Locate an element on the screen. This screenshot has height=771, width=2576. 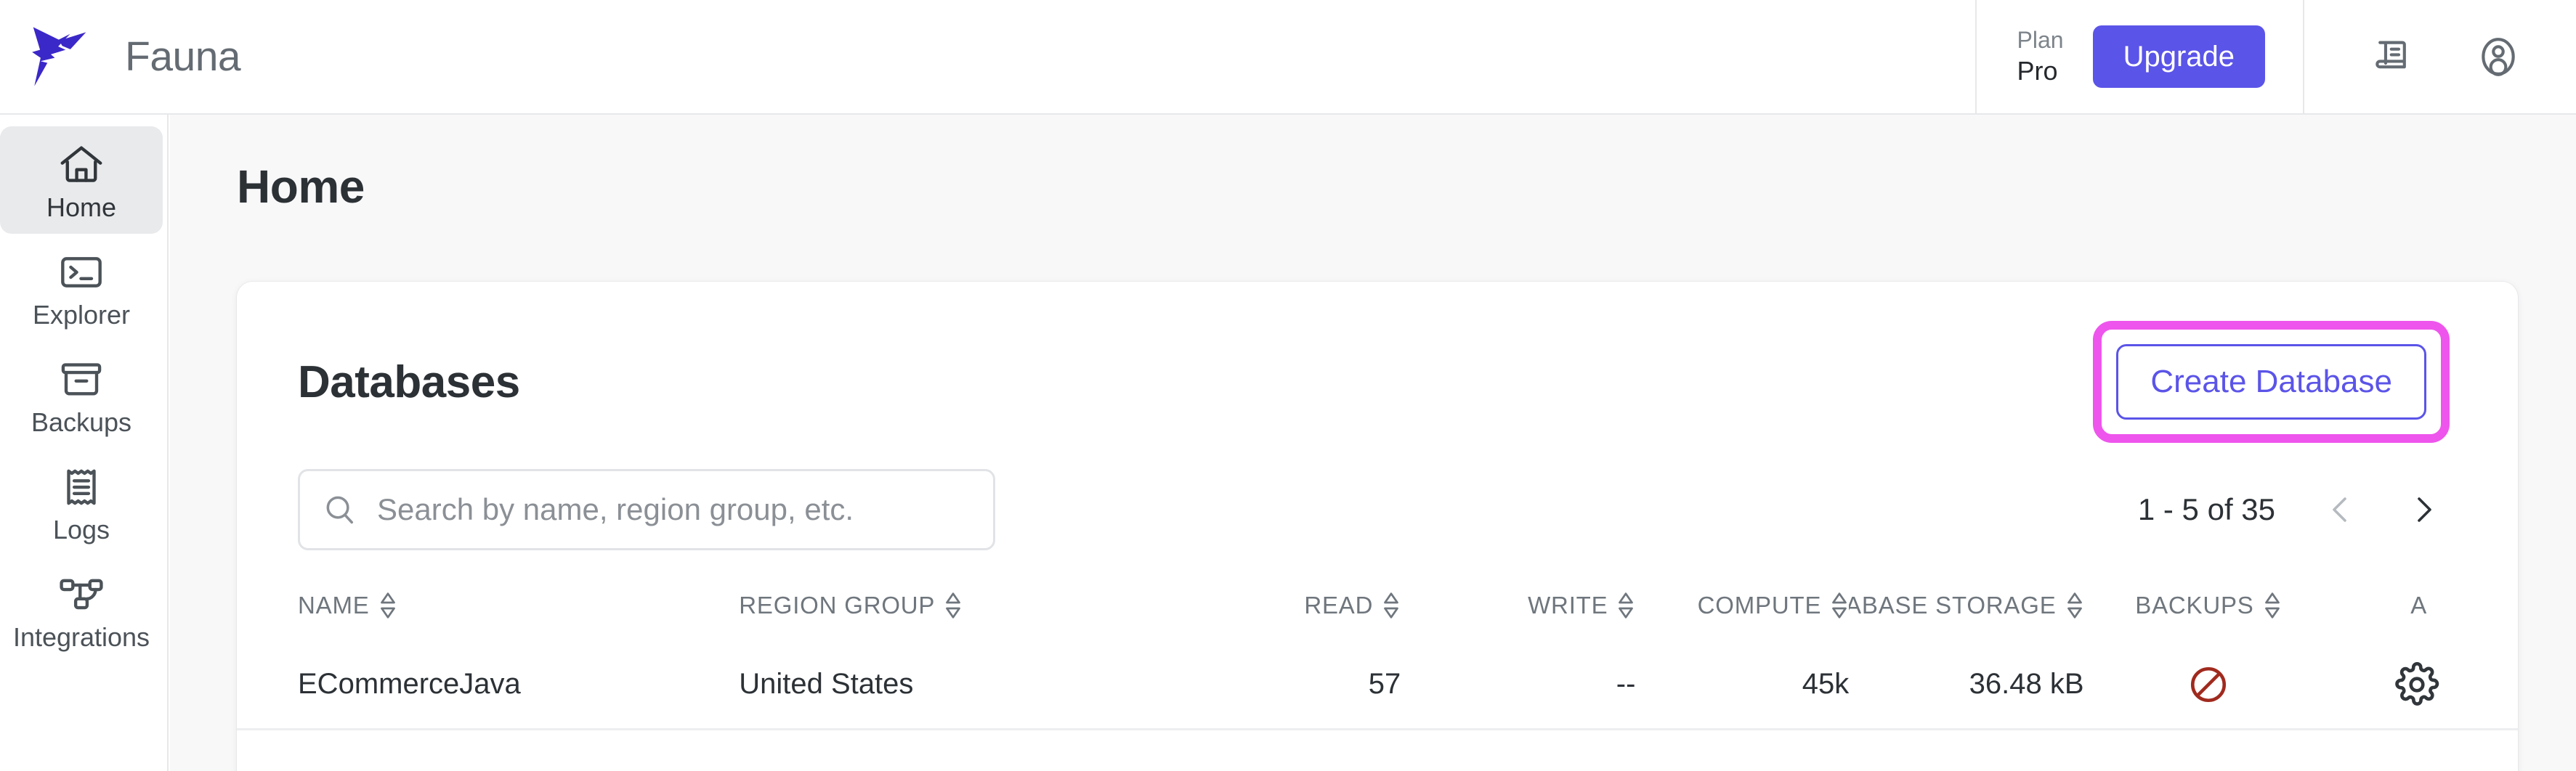
plan-text: Plan Pro is located at coordinates (2040, 56).